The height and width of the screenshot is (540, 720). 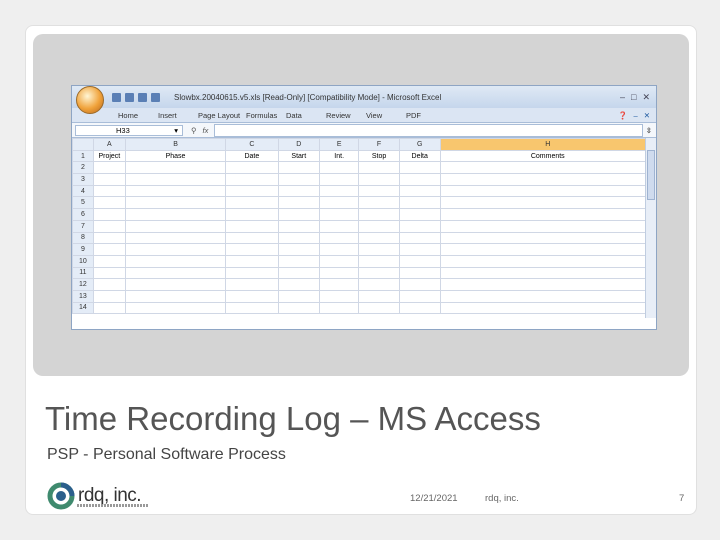 I want to click on tab-formulas: Formulas, so click(x=266, y=115).